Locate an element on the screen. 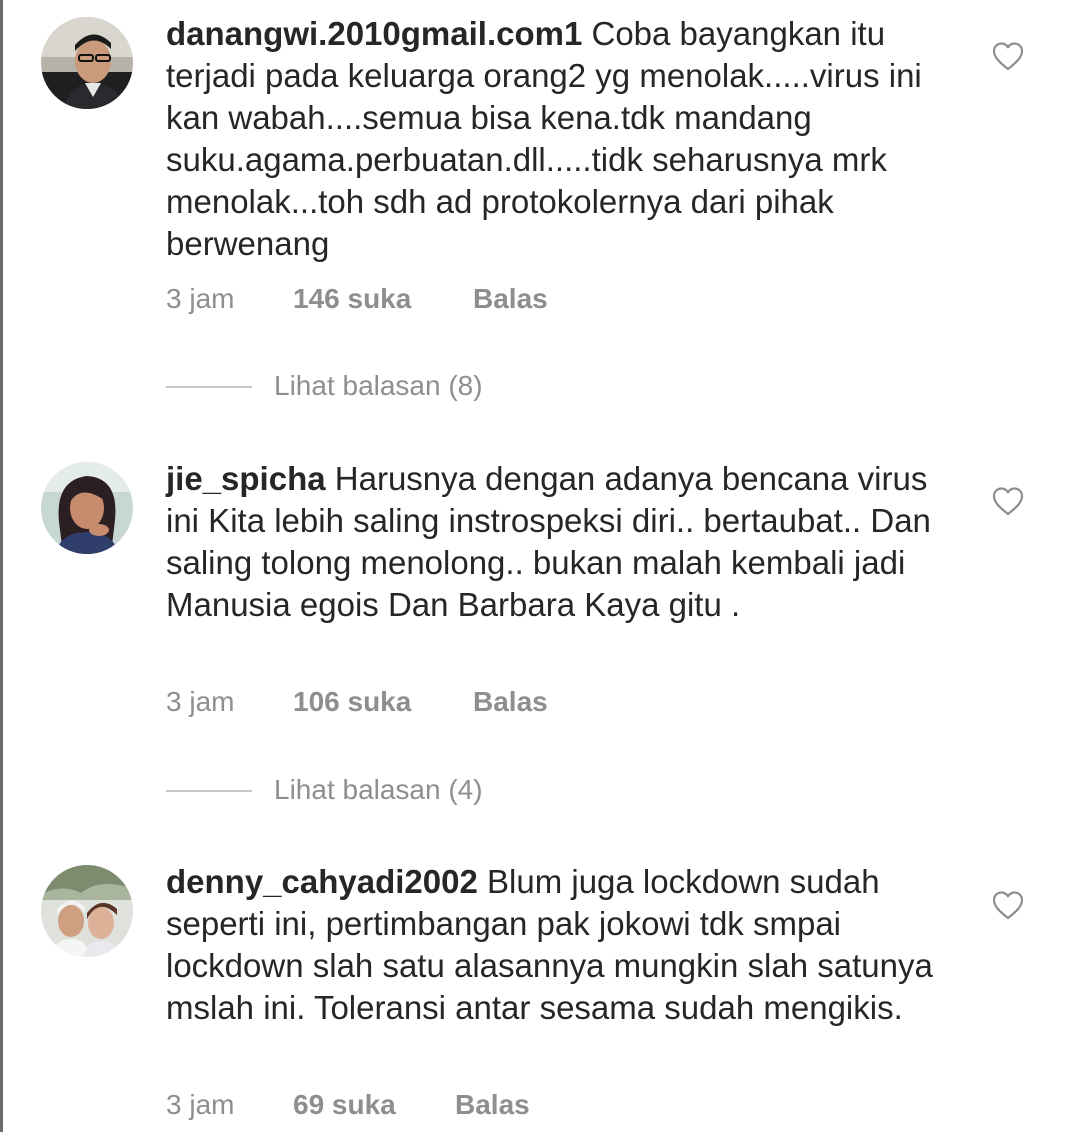 The width and height of the screenshot is (1080, 1132). likes-count: 146 suka is located at coordinates (352, 299).